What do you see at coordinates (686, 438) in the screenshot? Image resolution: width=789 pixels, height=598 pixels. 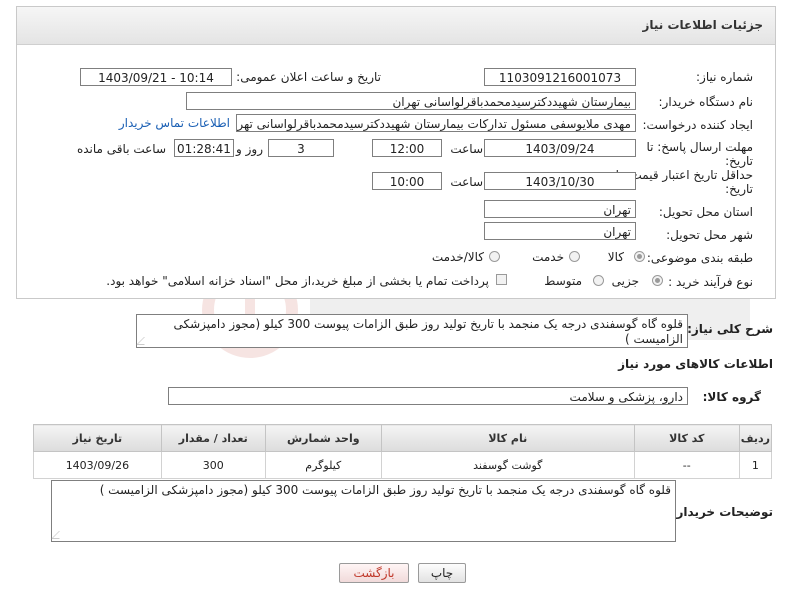 I see `col-code: کد کالا` at bounding box center [686, 438].